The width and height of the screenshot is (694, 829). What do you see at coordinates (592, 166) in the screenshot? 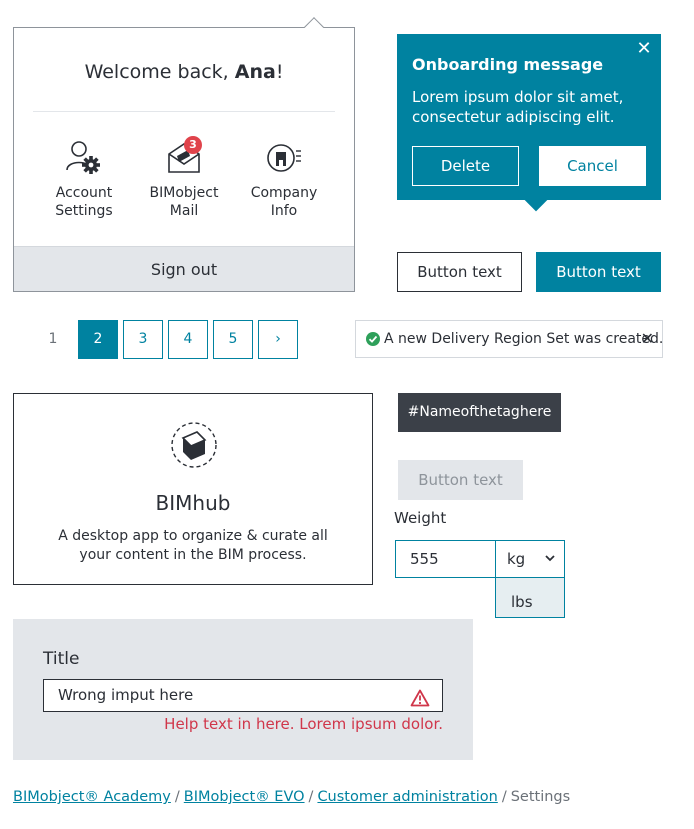
I see `cancel-button: Cancel` at bounding box center [592, 166].